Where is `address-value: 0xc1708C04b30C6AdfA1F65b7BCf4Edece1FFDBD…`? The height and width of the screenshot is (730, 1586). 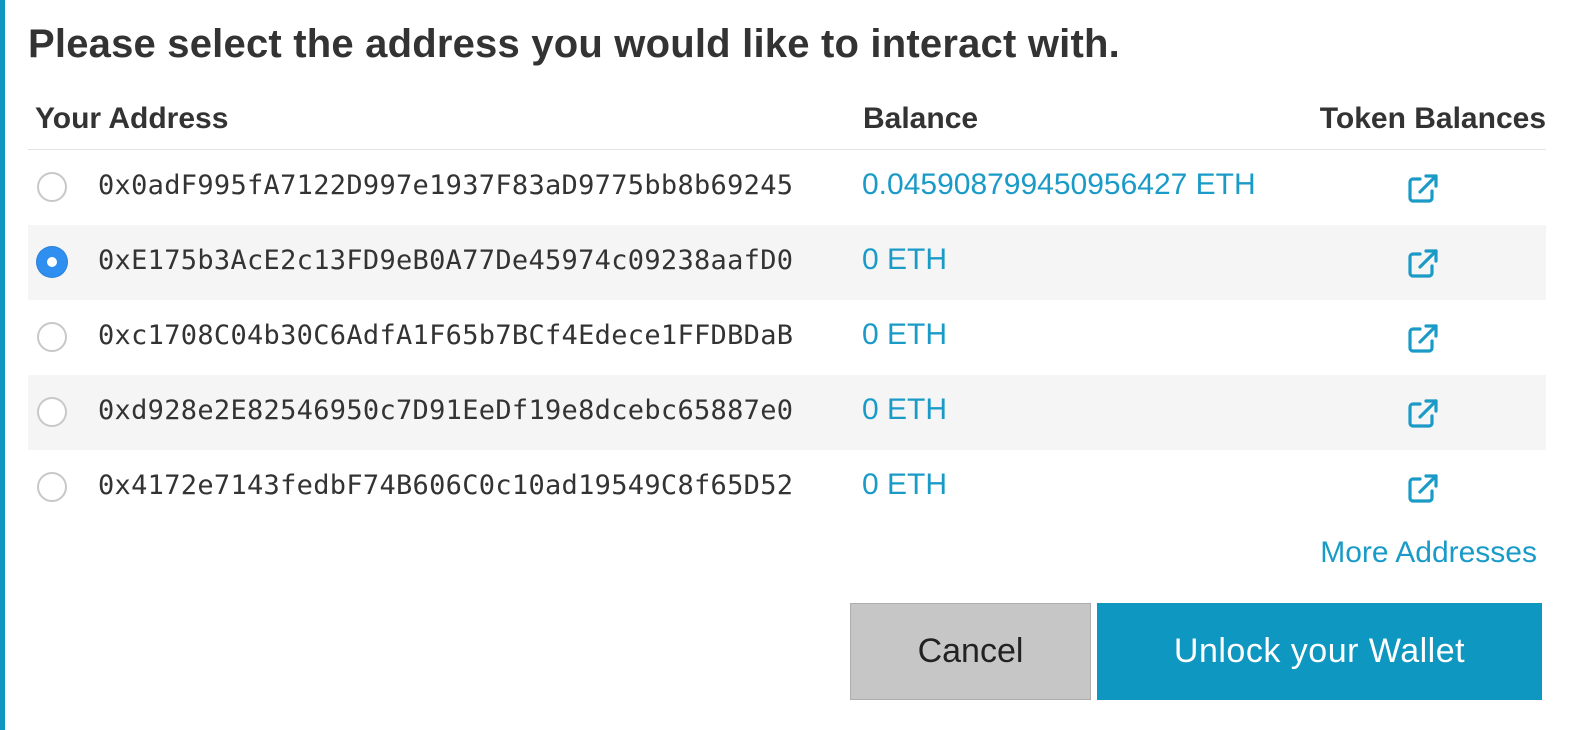 address-value: 0xc1708C04b30C6AdfA1F65b7BCf4Edece1FFDBD… is located at coordinates (446, 335).